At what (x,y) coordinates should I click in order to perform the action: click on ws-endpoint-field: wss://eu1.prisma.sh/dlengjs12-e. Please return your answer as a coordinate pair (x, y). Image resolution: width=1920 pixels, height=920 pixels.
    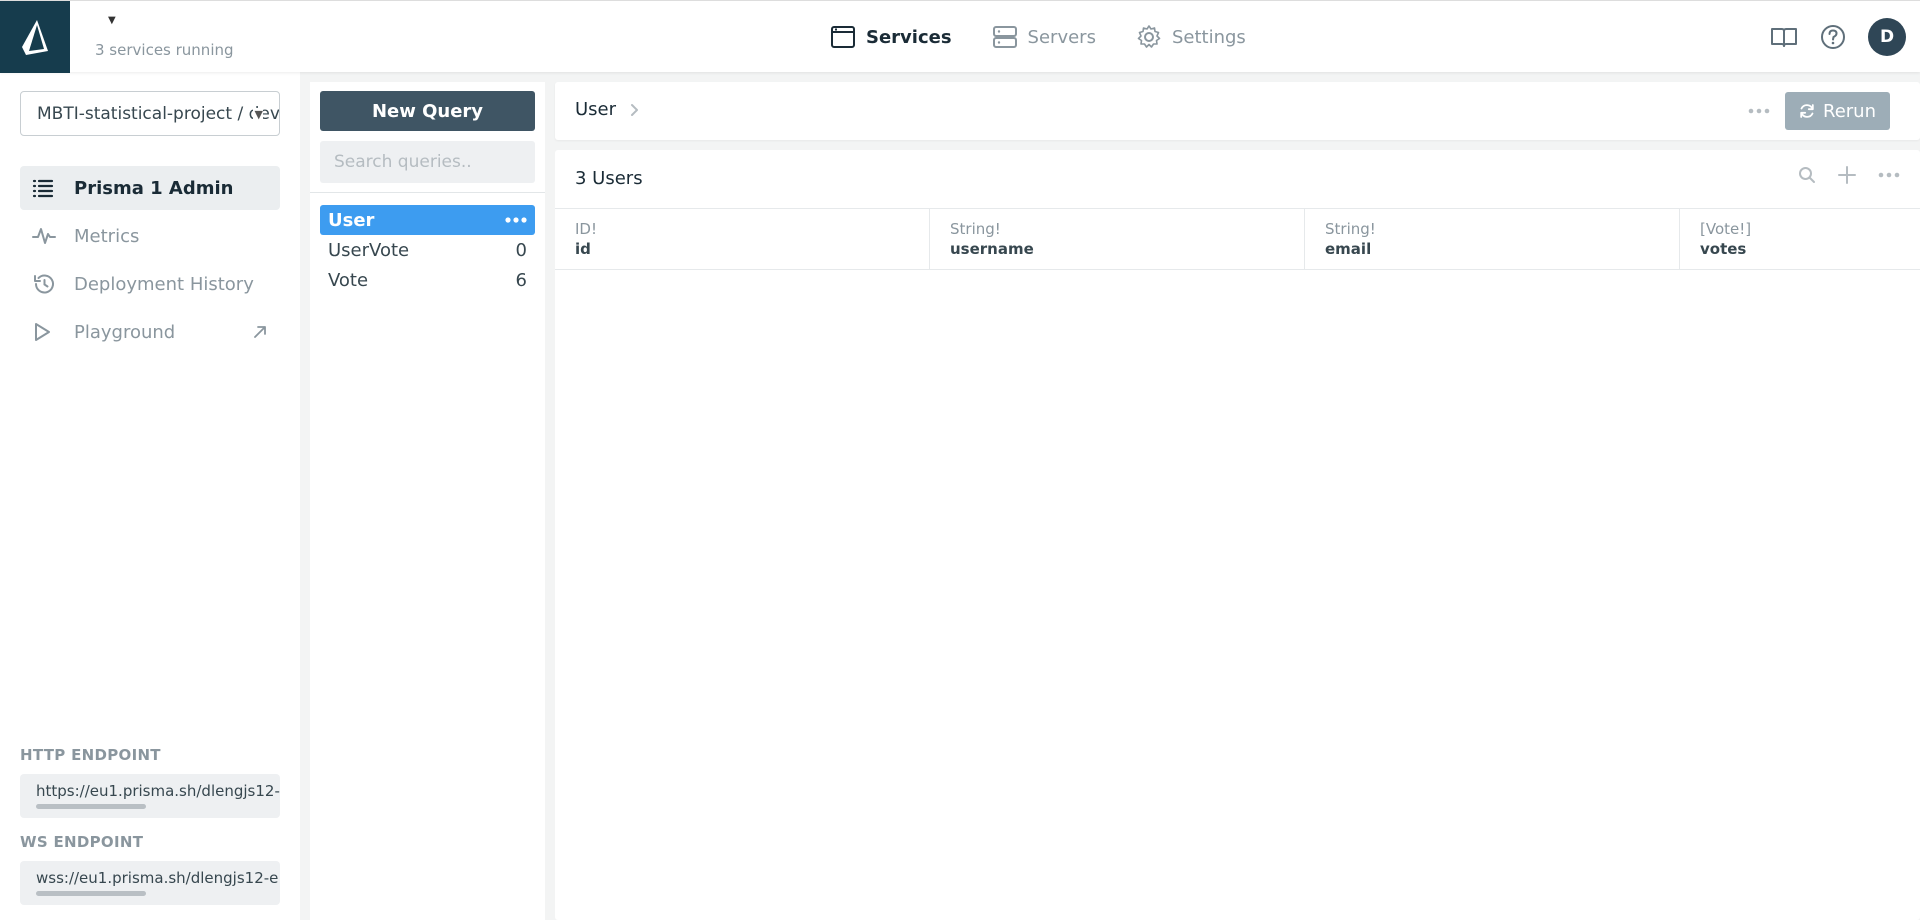
    Looking at the image, I should click on (150, 883).